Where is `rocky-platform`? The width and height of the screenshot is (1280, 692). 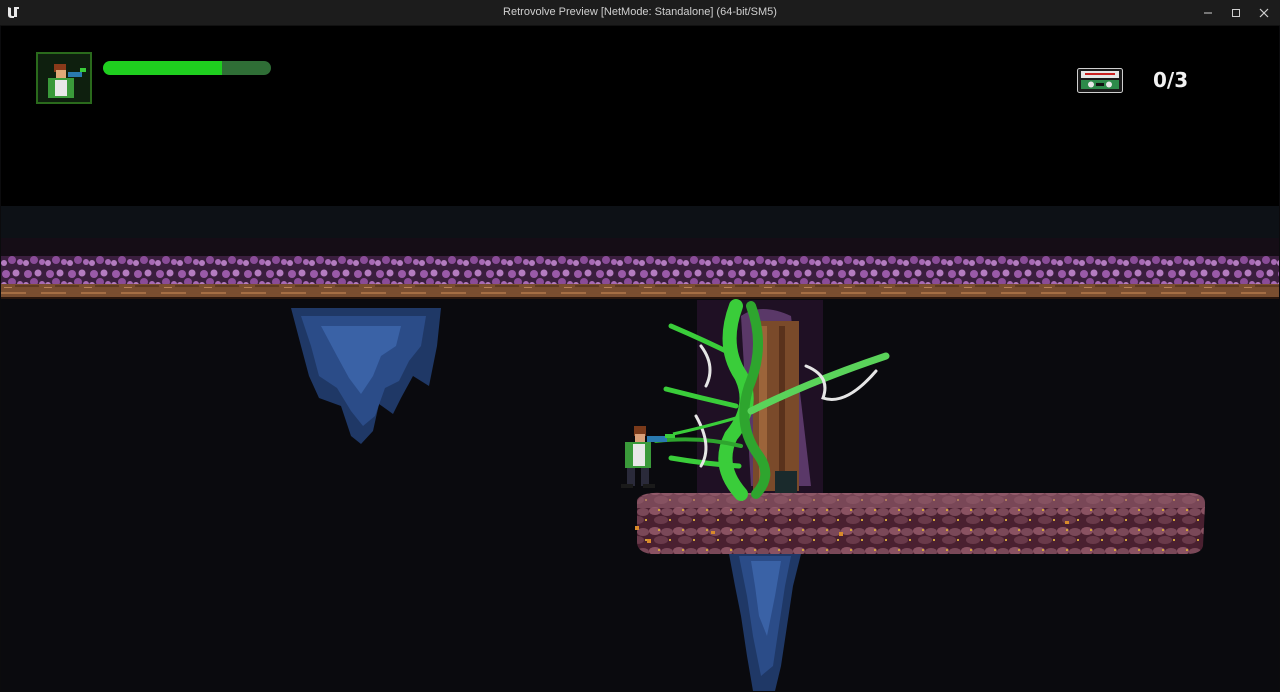 rocky-platform is located at coordinates (920, 523).